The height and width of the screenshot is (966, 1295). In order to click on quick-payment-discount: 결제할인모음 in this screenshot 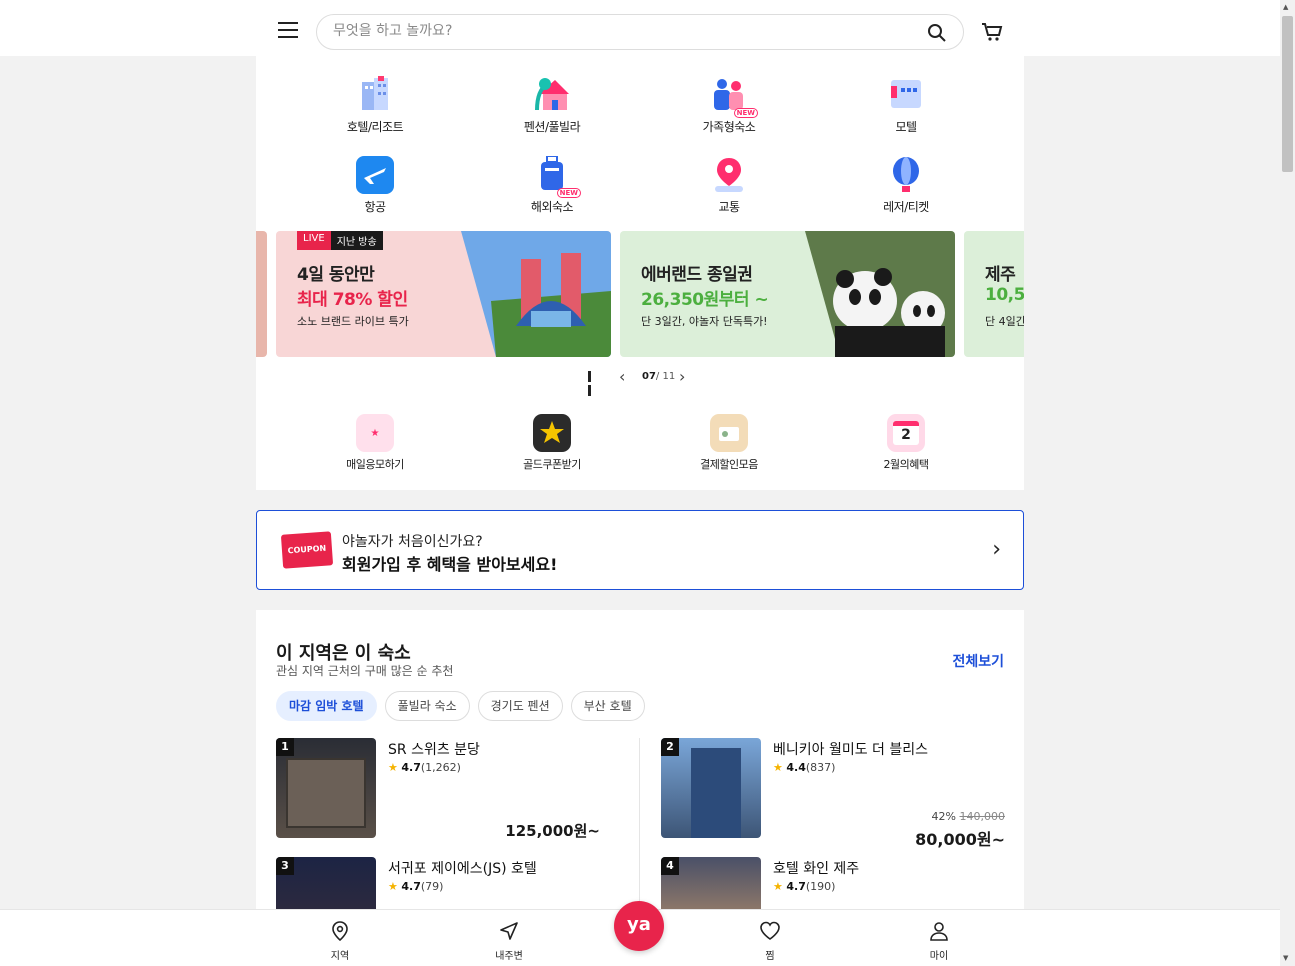, I will do `click(729, 443)`.